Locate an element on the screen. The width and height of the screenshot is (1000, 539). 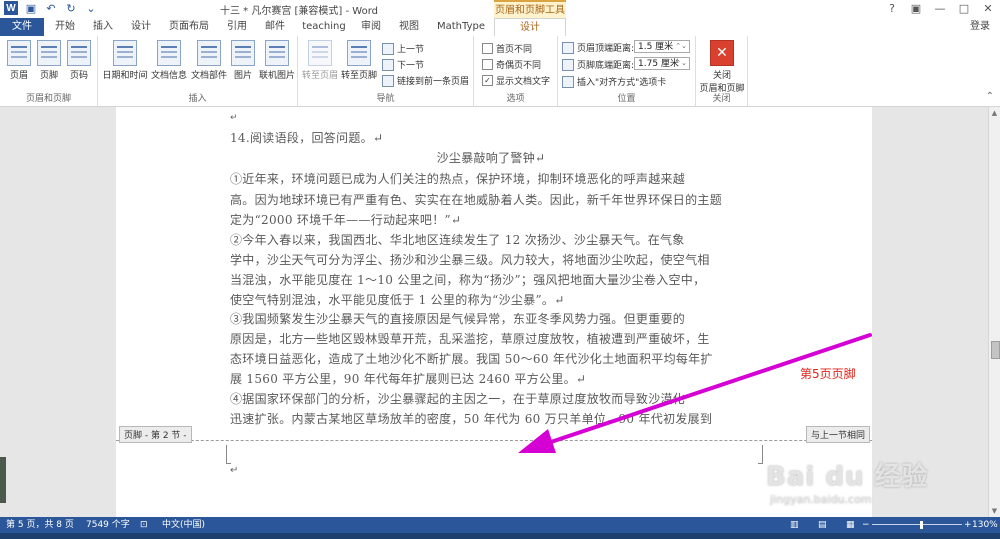
undo-icon: ↶ is located at coordinates (51, 8).